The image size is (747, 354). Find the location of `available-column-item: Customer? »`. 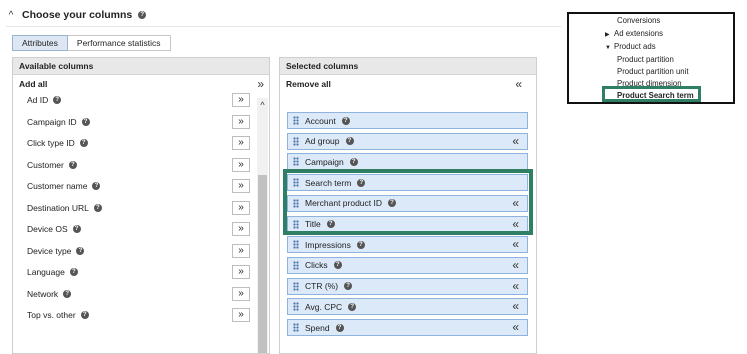

available-column-item: Customer? » is located at coordinates (135, 165).